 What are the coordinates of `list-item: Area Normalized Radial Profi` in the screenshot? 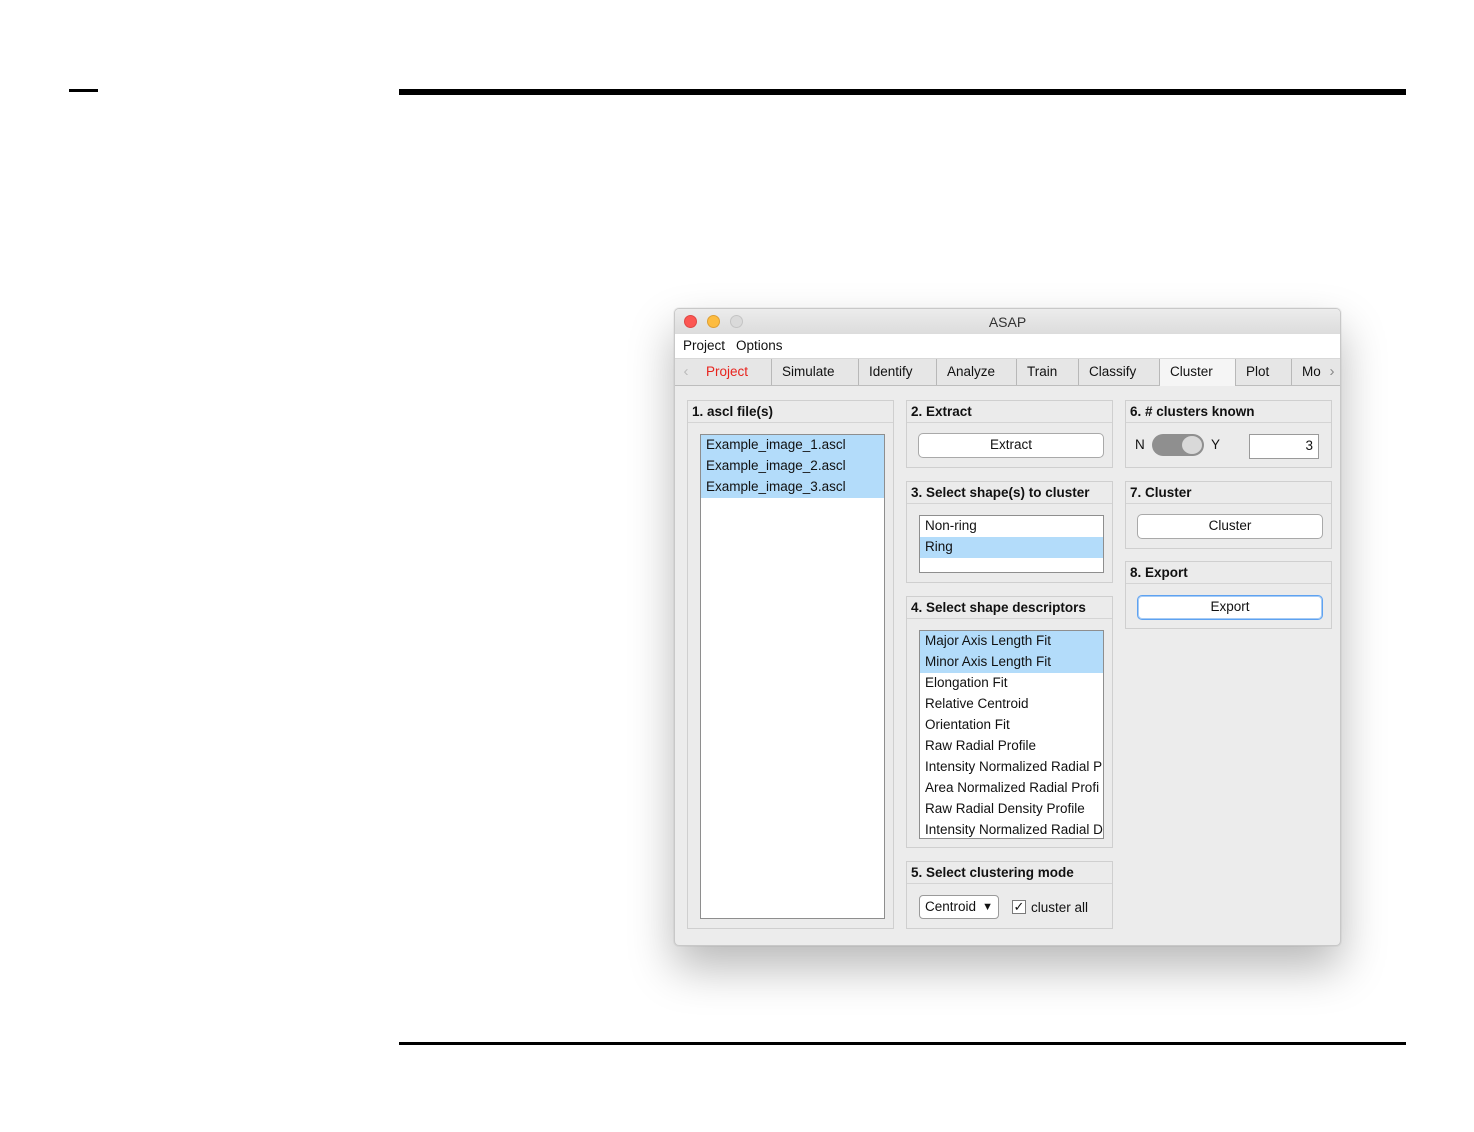 It's located at (1011, 788).